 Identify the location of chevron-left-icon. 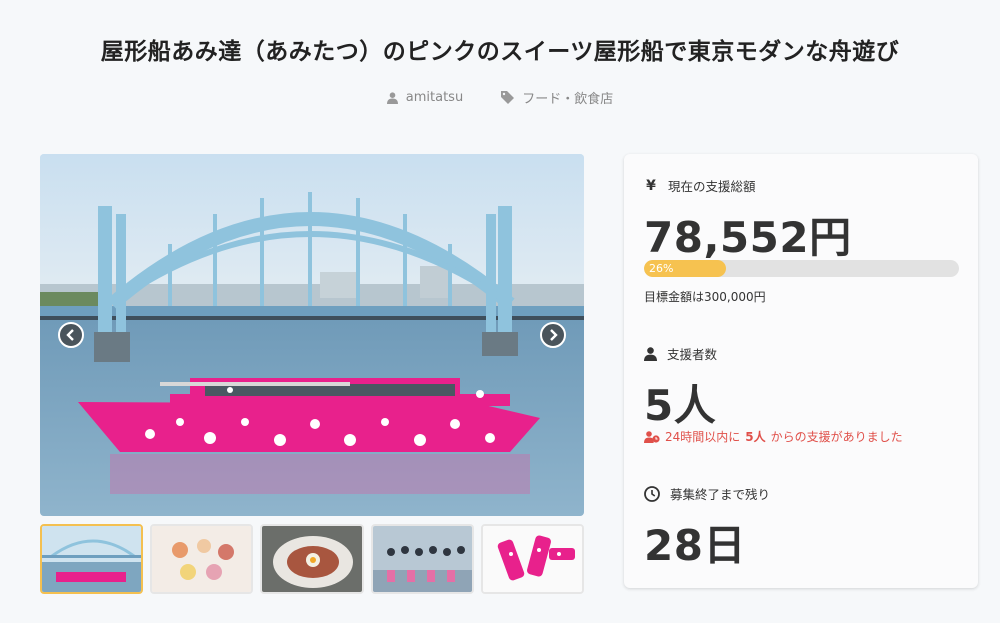
(70, 335).